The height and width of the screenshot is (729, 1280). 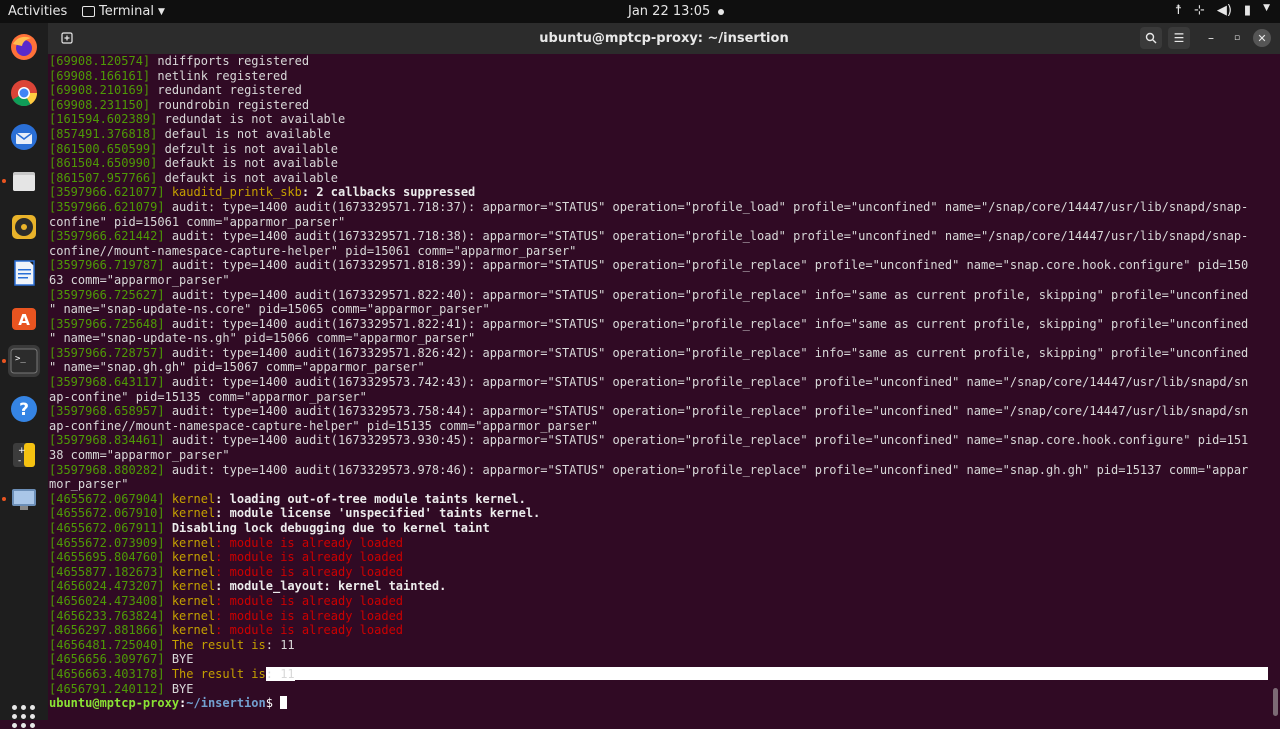 What do you see at coordinates (103, 163) in the screenshot?
I see `timestamp: [861504.650990]` at bounding box center [103, 163].